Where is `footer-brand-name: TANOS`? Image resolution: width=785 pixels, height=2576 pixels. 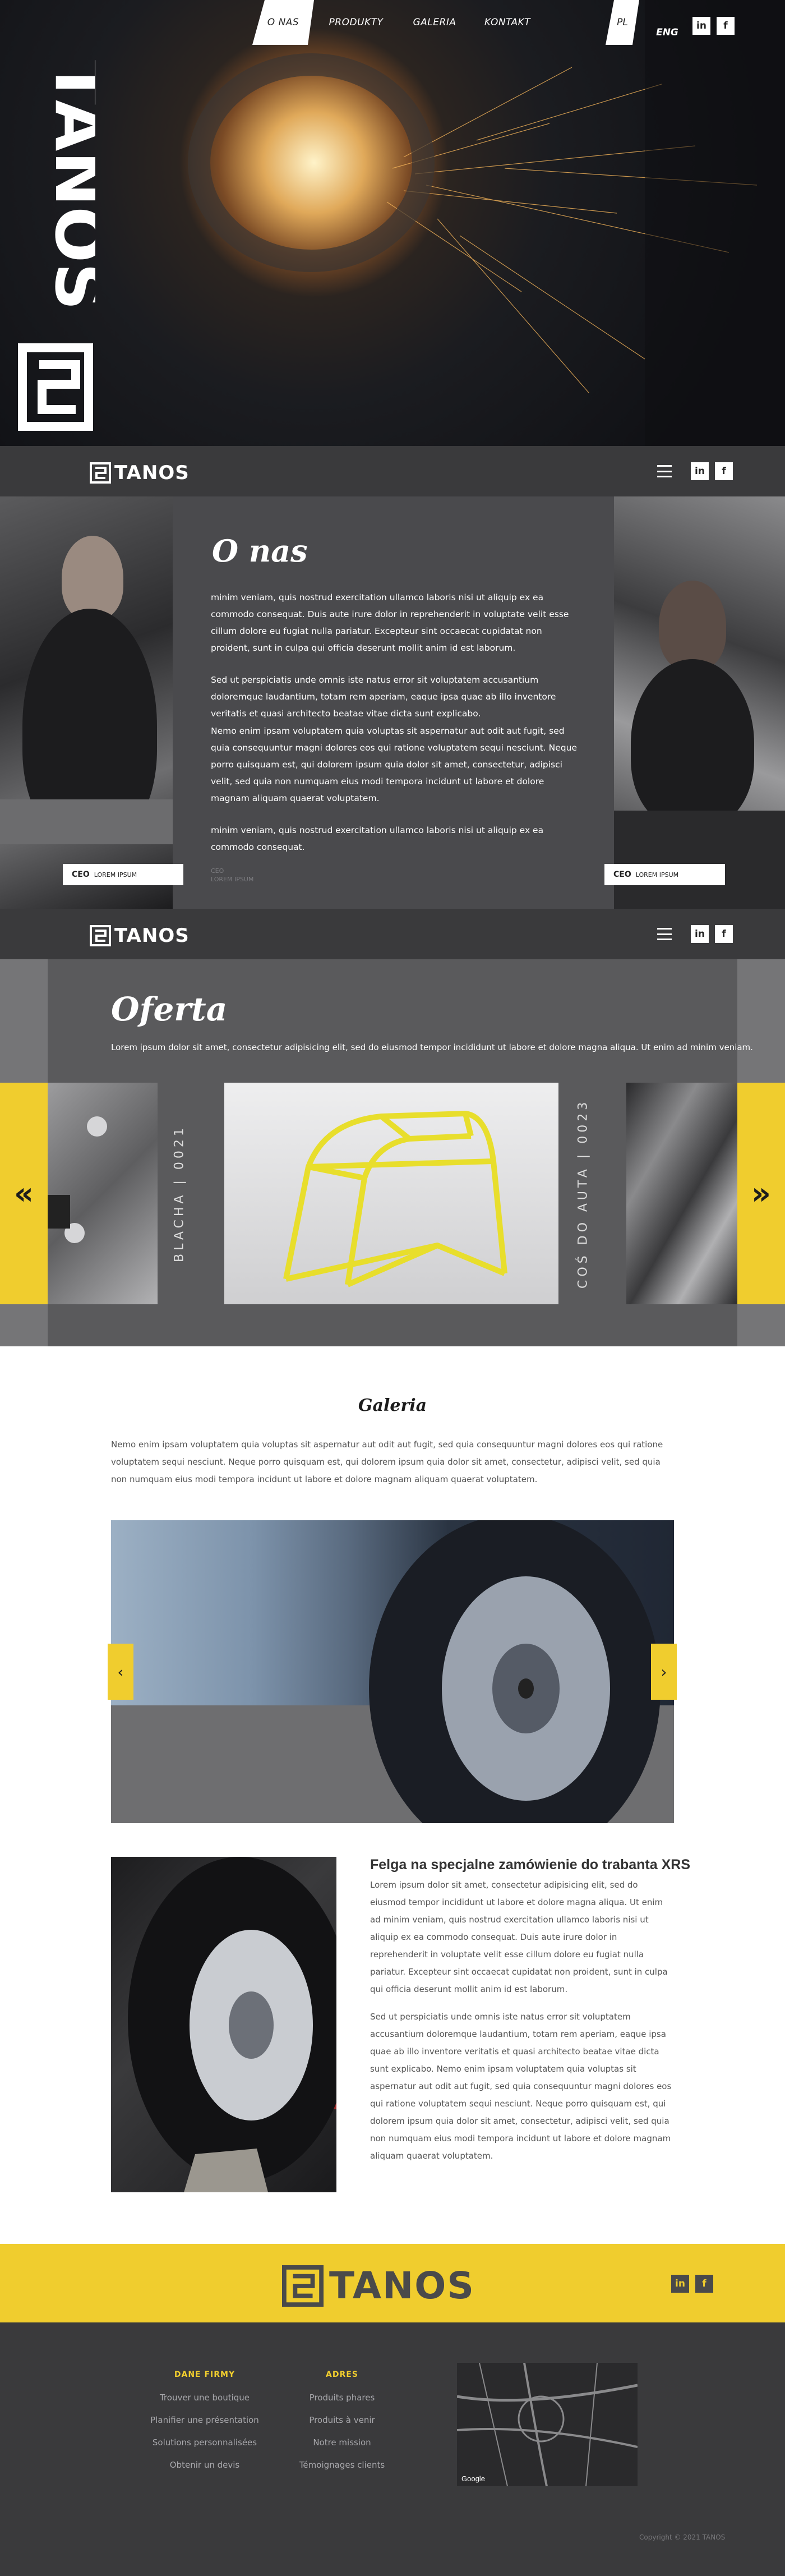 footer-brand-name: TANOS is located at coordinates (402, 2286).